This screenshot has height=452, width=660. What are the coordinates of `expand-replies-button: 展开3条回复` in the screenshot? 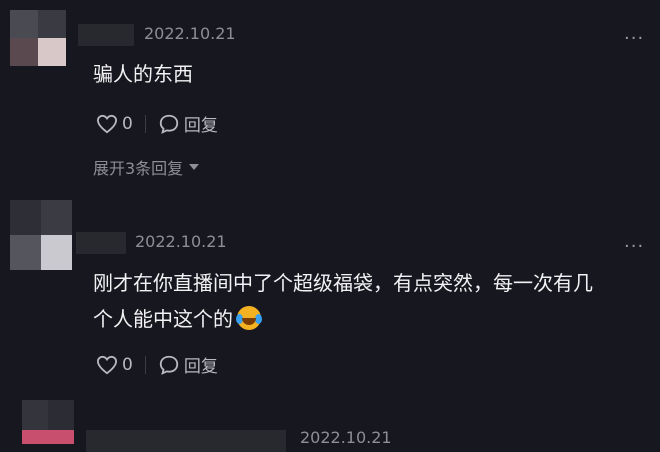 It's located at (146, 167).